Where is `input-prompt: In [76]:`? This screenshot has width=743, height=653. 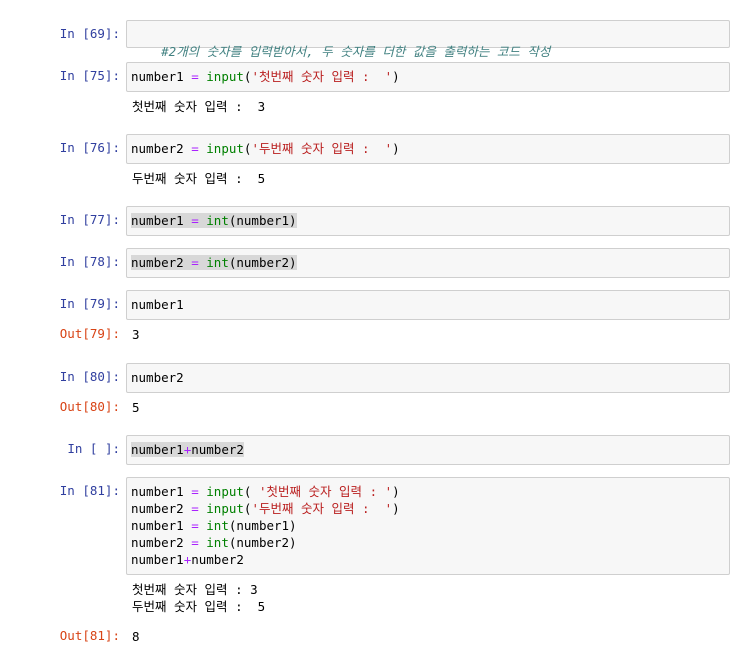 input-prompt: In [76]: is located at coordinates (89, 147).